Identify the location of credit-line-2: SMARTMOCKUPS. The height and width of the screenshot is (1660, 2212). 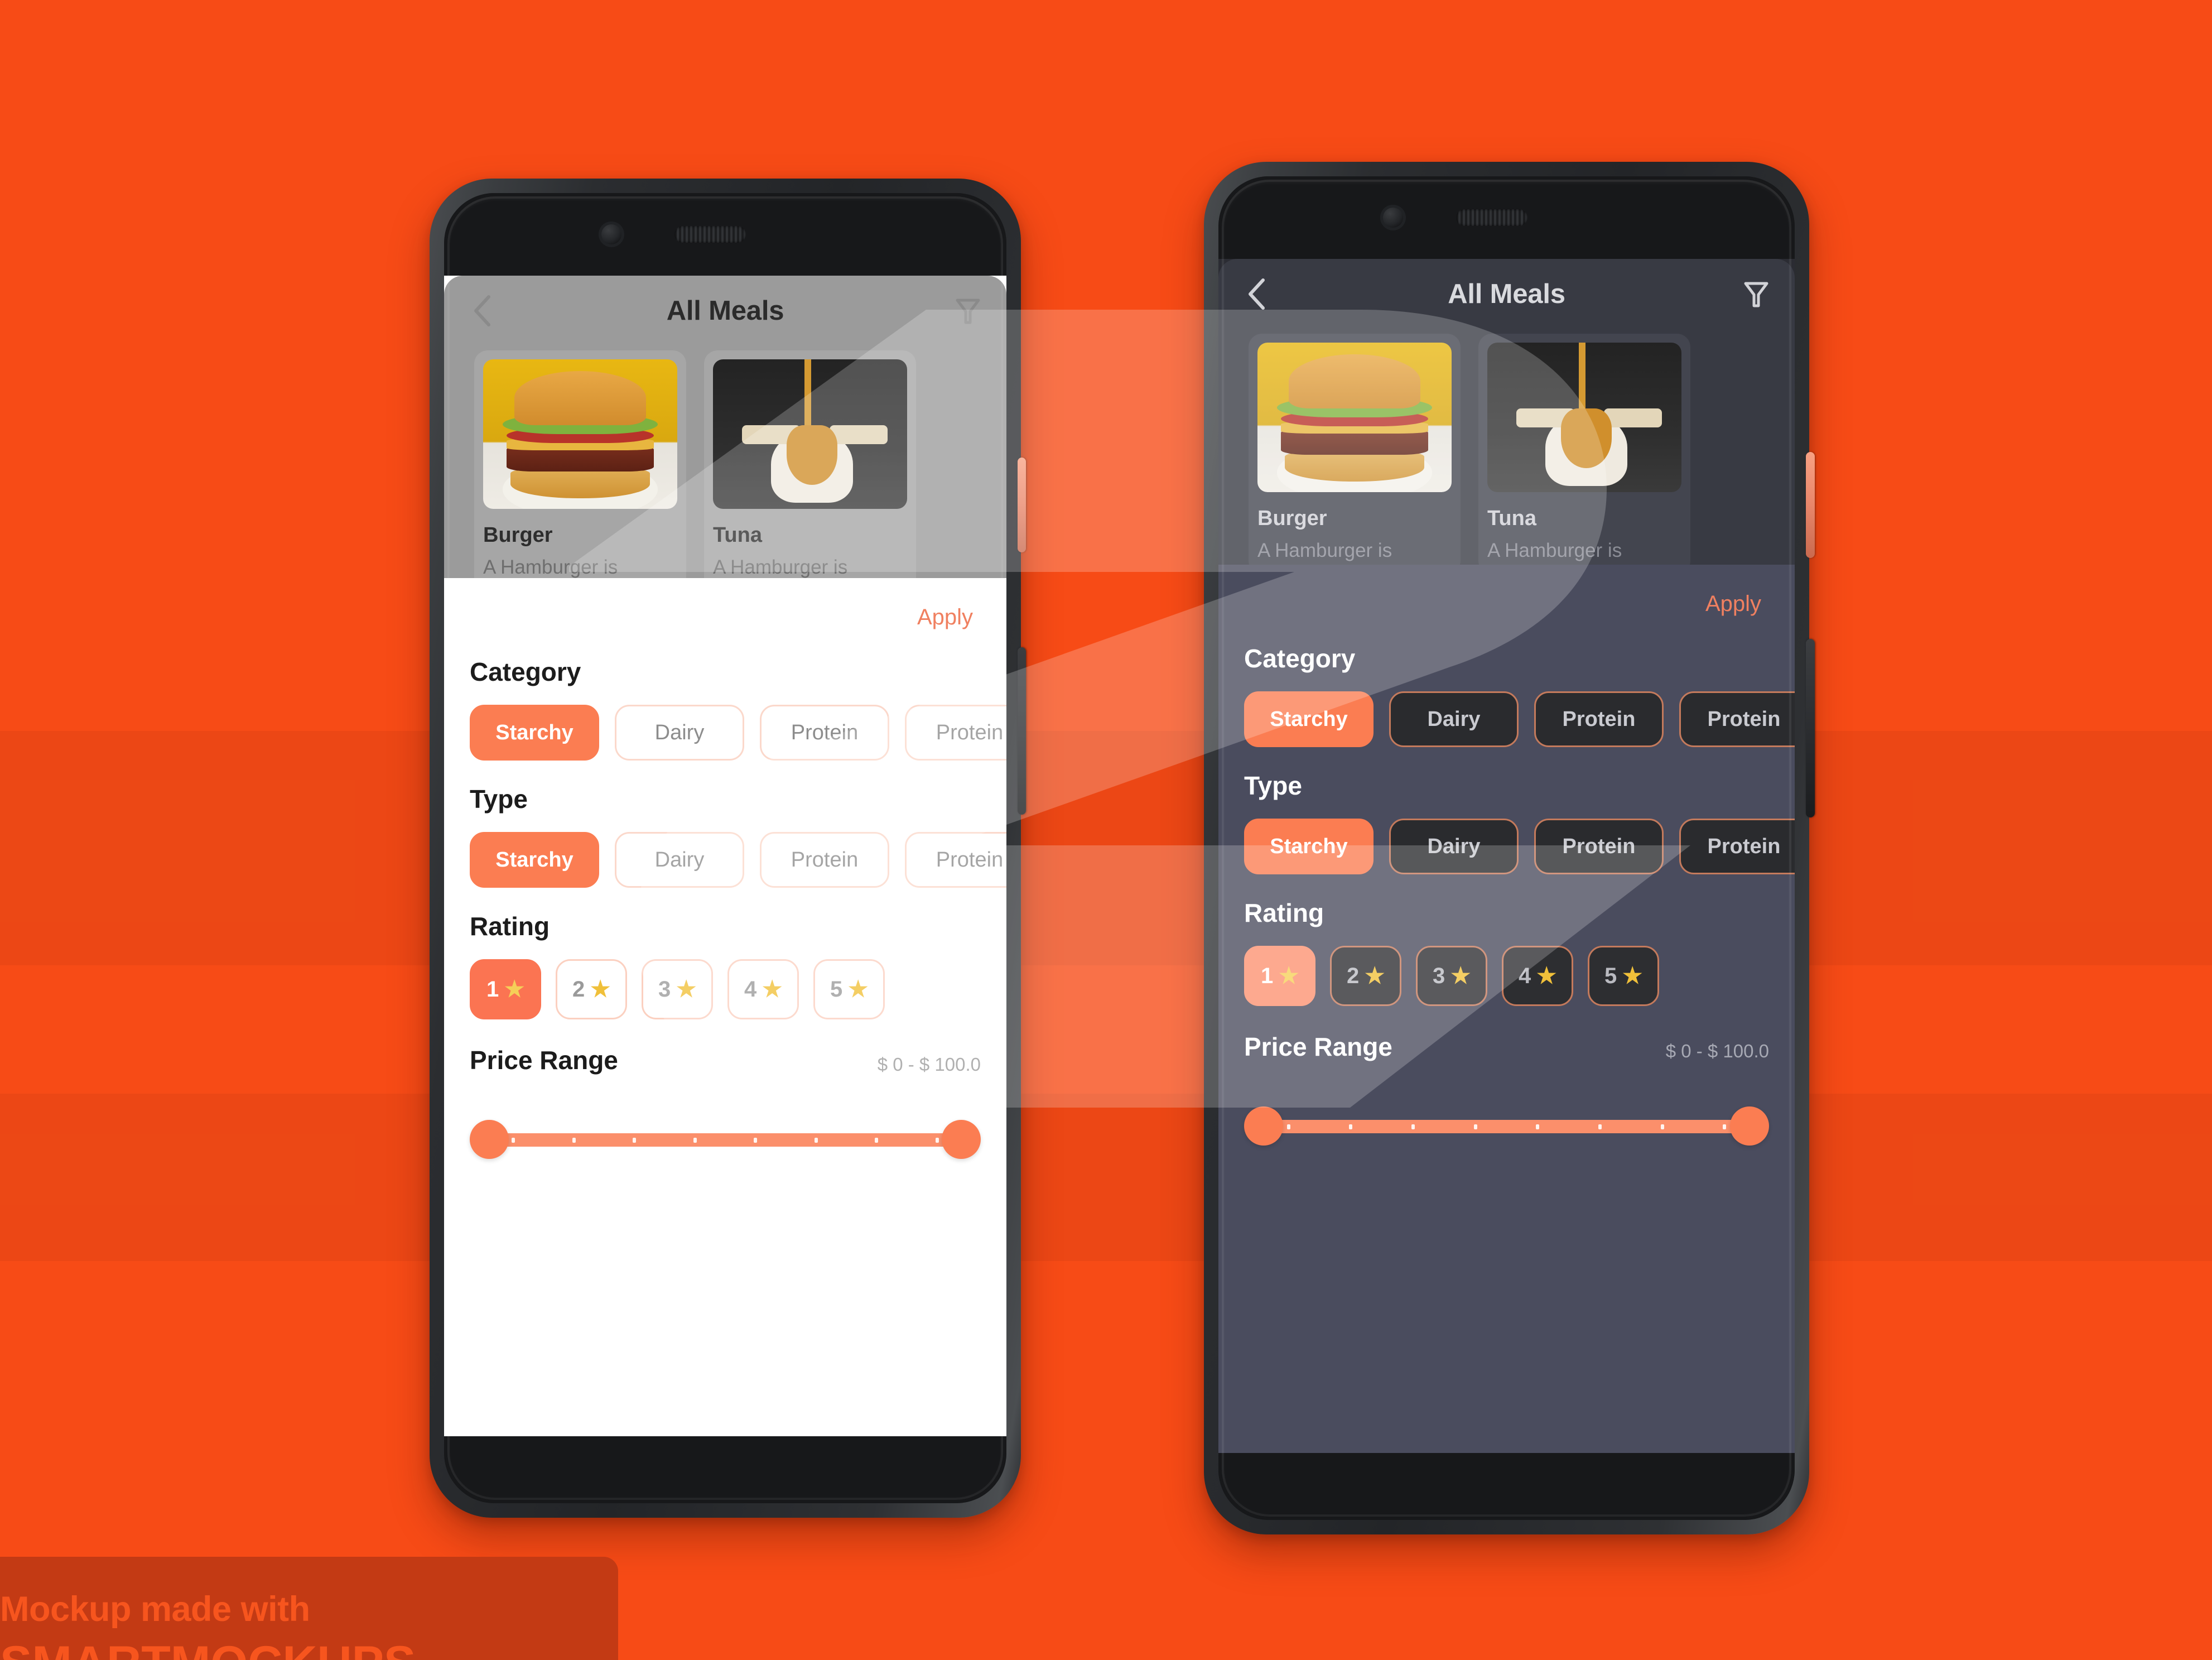
(208, 1648).